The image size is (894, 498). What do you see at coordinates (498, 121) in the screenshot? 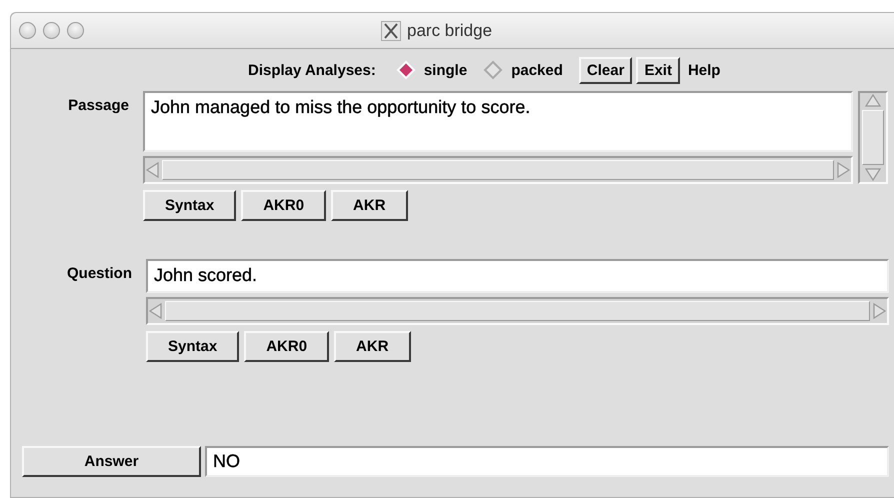
I see `passage-field: John managed to miss the opportunity to score.` at bounding box center [498, 121].